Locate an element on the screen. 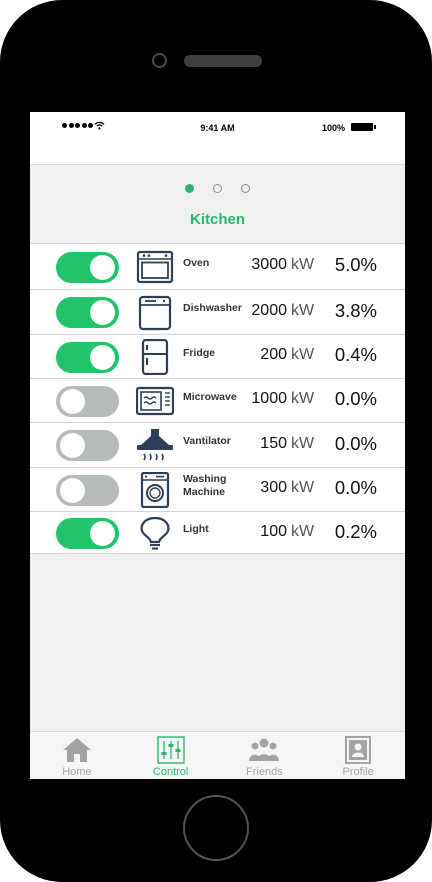 The height and width of the screenshot is (882, 432). device-name: Washing Machine is located at coordinates (205, 485).